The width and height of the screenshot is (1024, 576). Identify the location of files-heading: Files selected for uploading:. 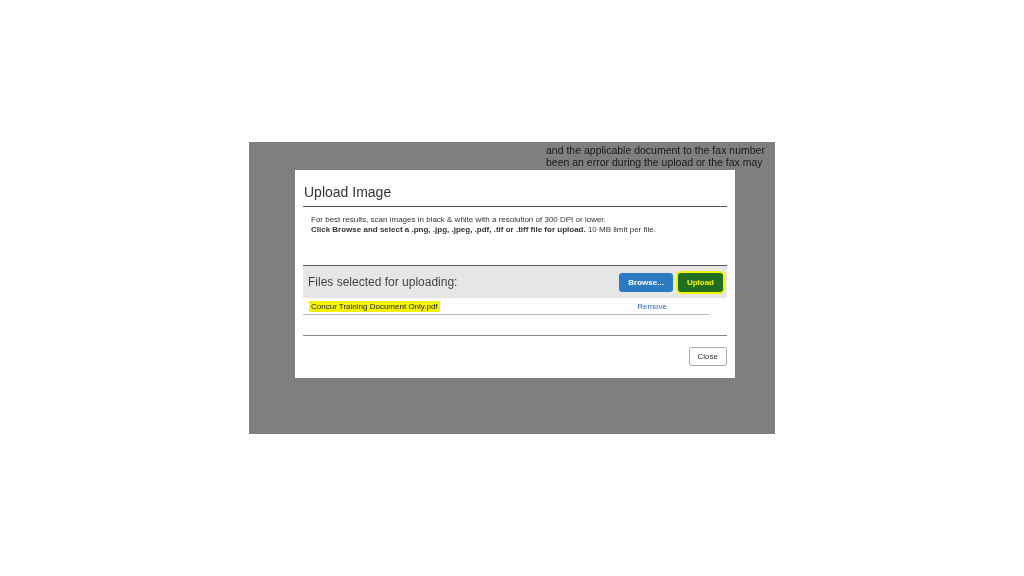
(383, 282).